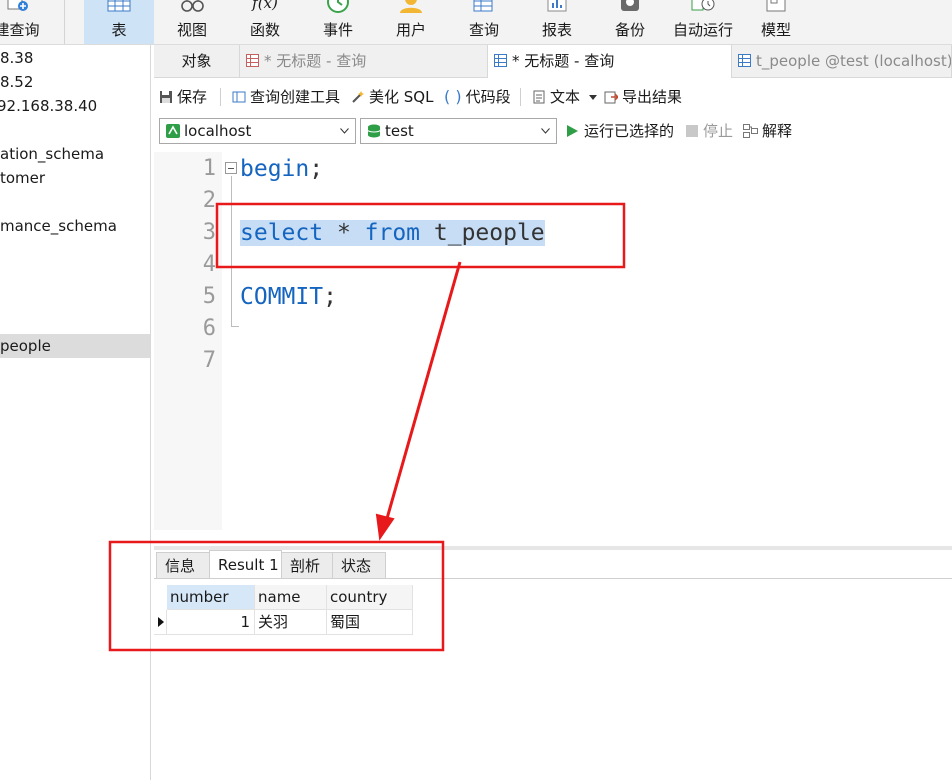 Image resolution: width=952 pixels, height=780 pixels. What do you see at coordinates (26, 22) in the screenshot?
I see `new-query-button: 建查询` at bounding box center [26, 22].